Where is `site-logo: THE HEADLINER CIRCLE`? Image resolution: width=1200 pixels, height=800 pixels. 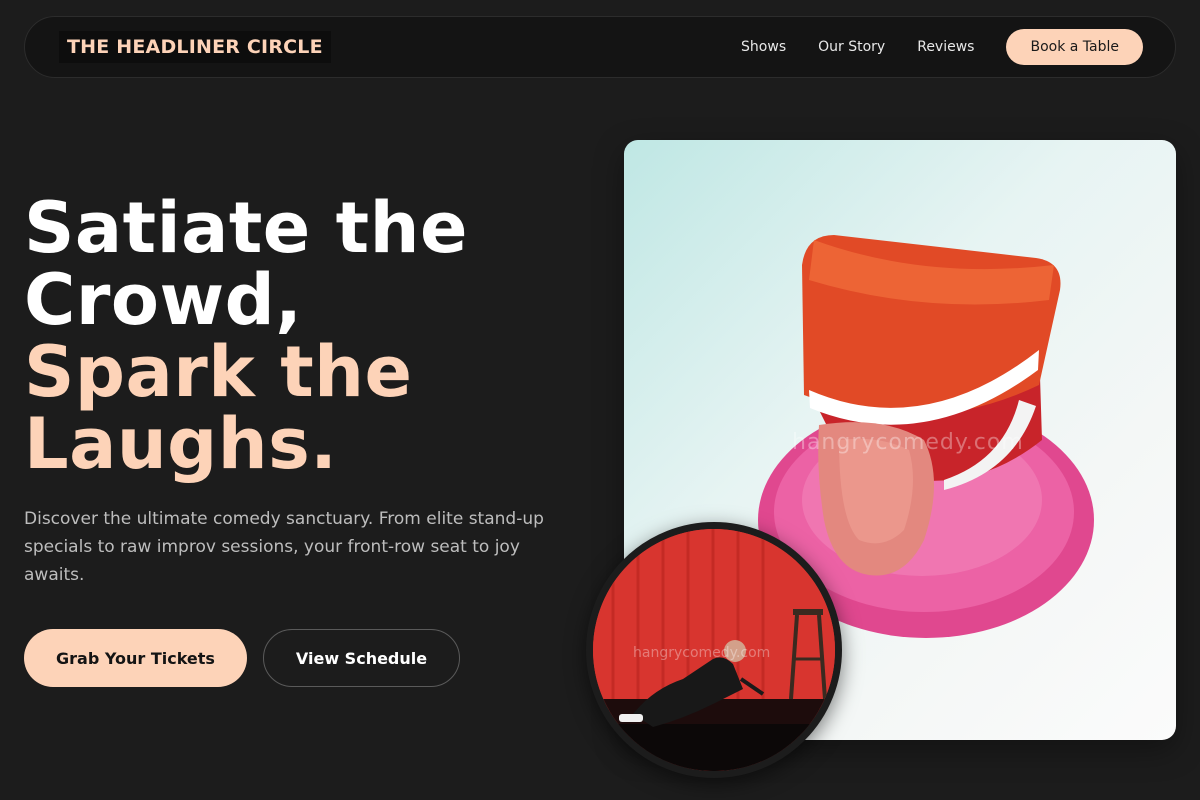 site-logo: THE HEADLINER CIRCLE is located at coordinates (195, 47).